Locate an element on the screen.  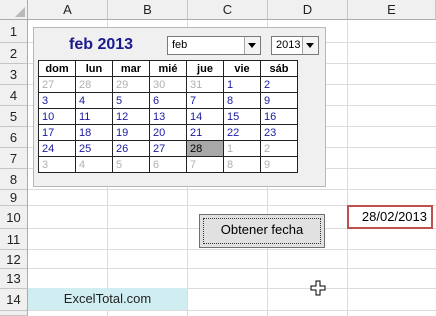
calendar-day-other-month: 30 is located at coordinates (168, 84).